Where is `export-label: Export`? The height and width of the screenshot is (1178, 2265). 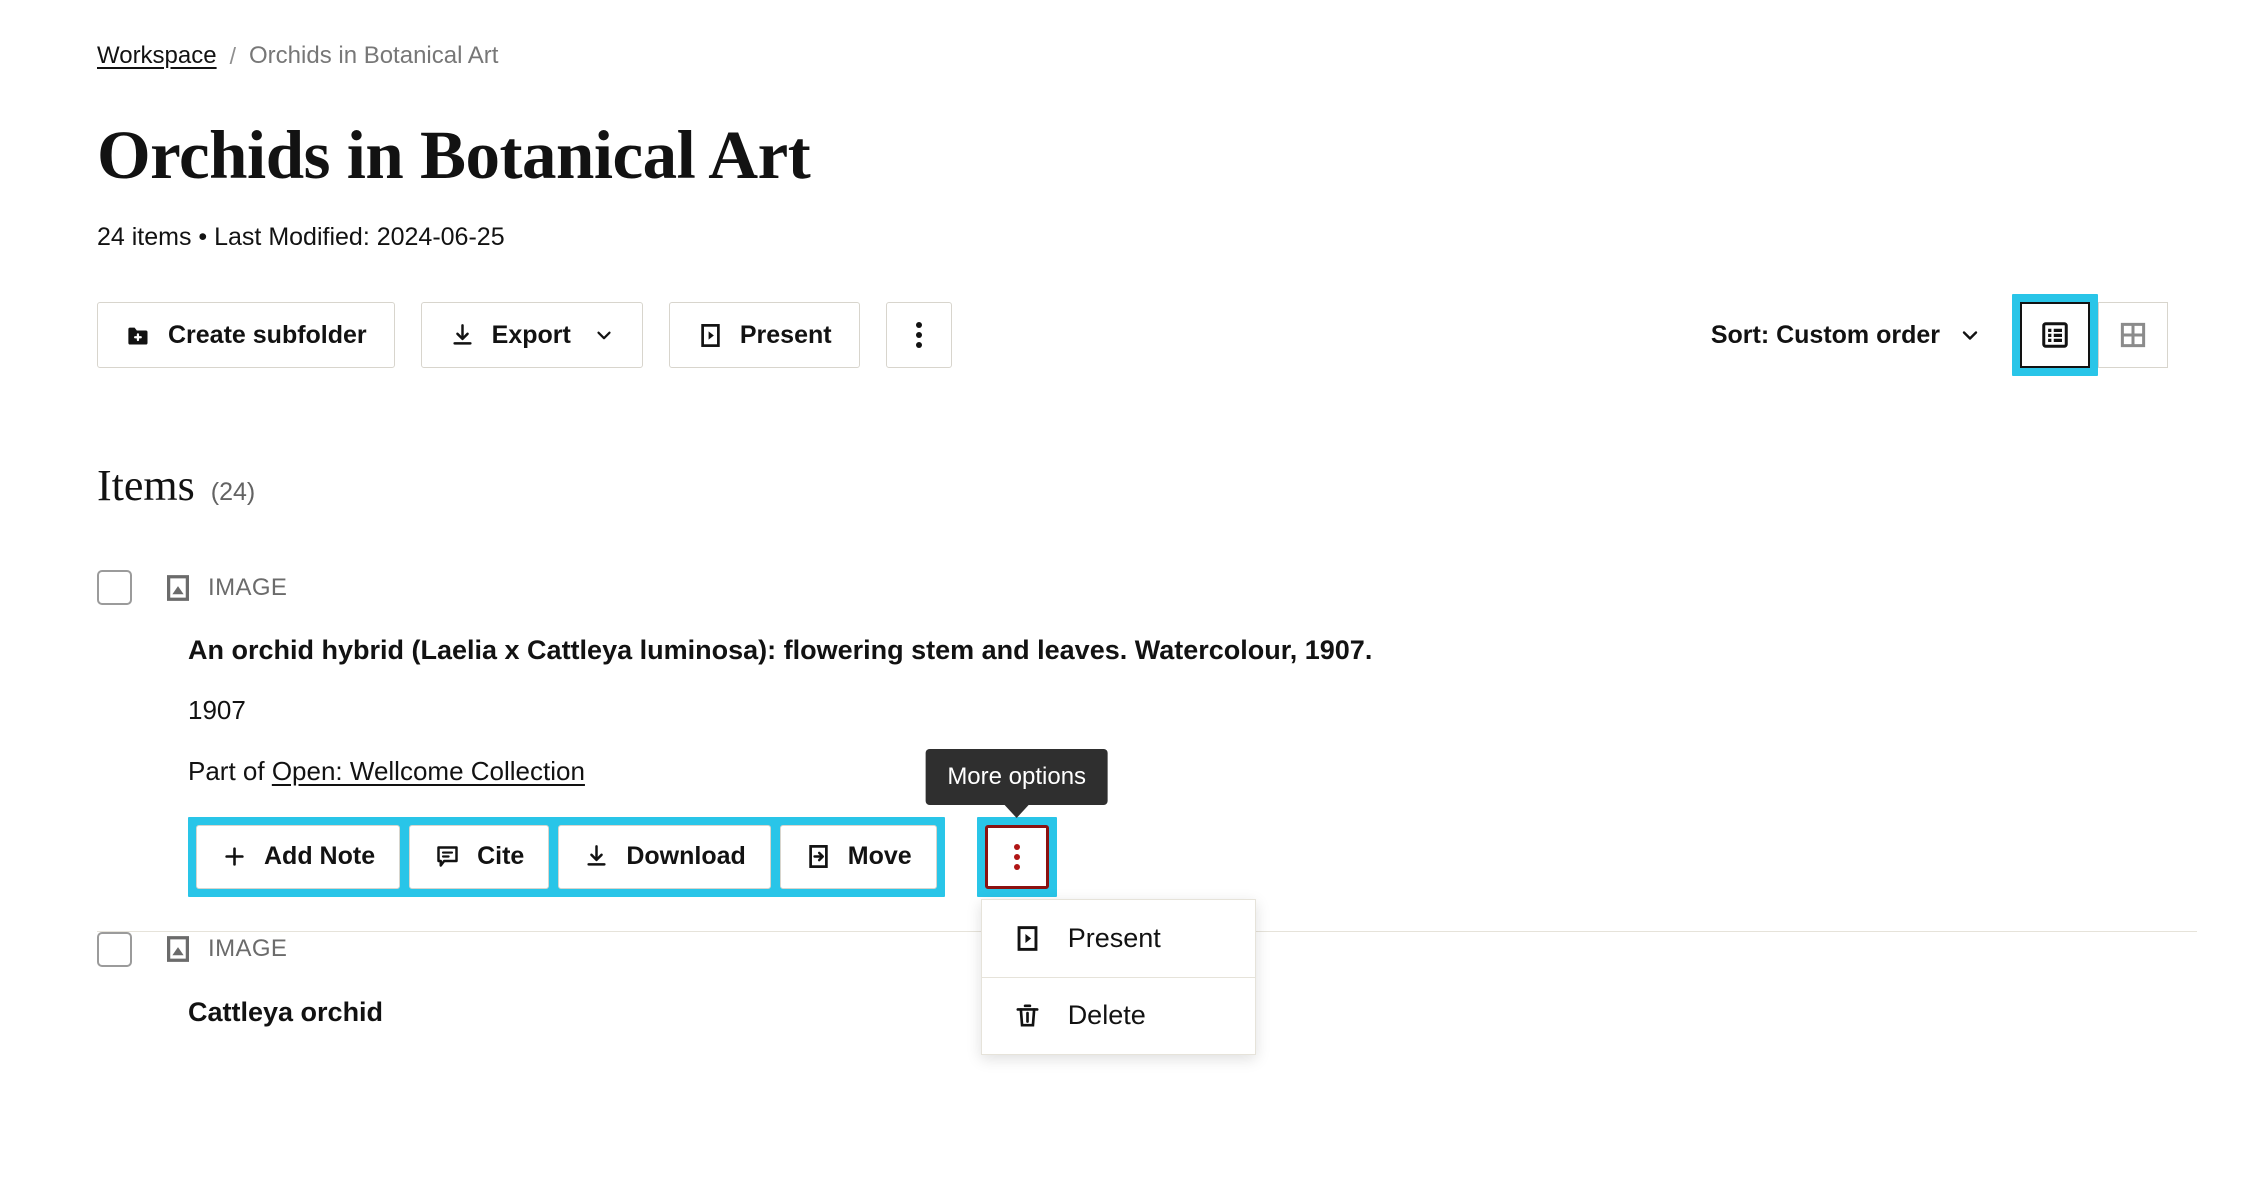
export-label: Export is located at coordinates (531, 334).